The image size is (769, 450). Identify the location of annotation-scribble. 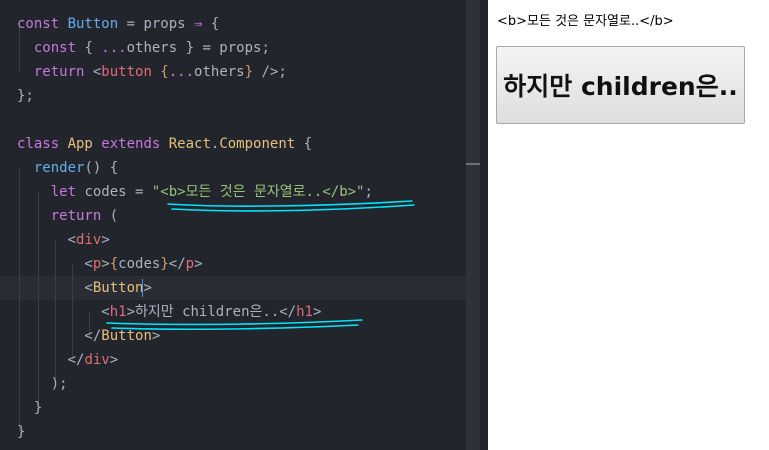
(260, 265).